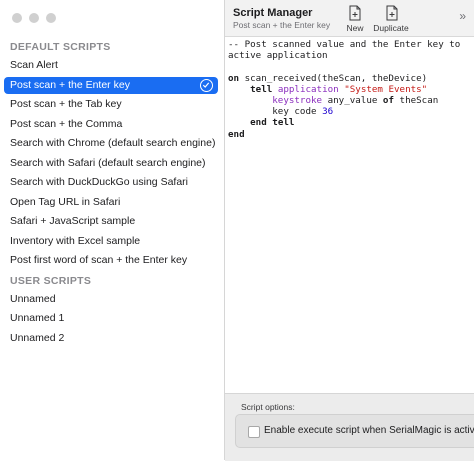 The width and height of the screenshot is (474, 461). I want to click on code-command-keystroke: keystroke, so click(297, 101).